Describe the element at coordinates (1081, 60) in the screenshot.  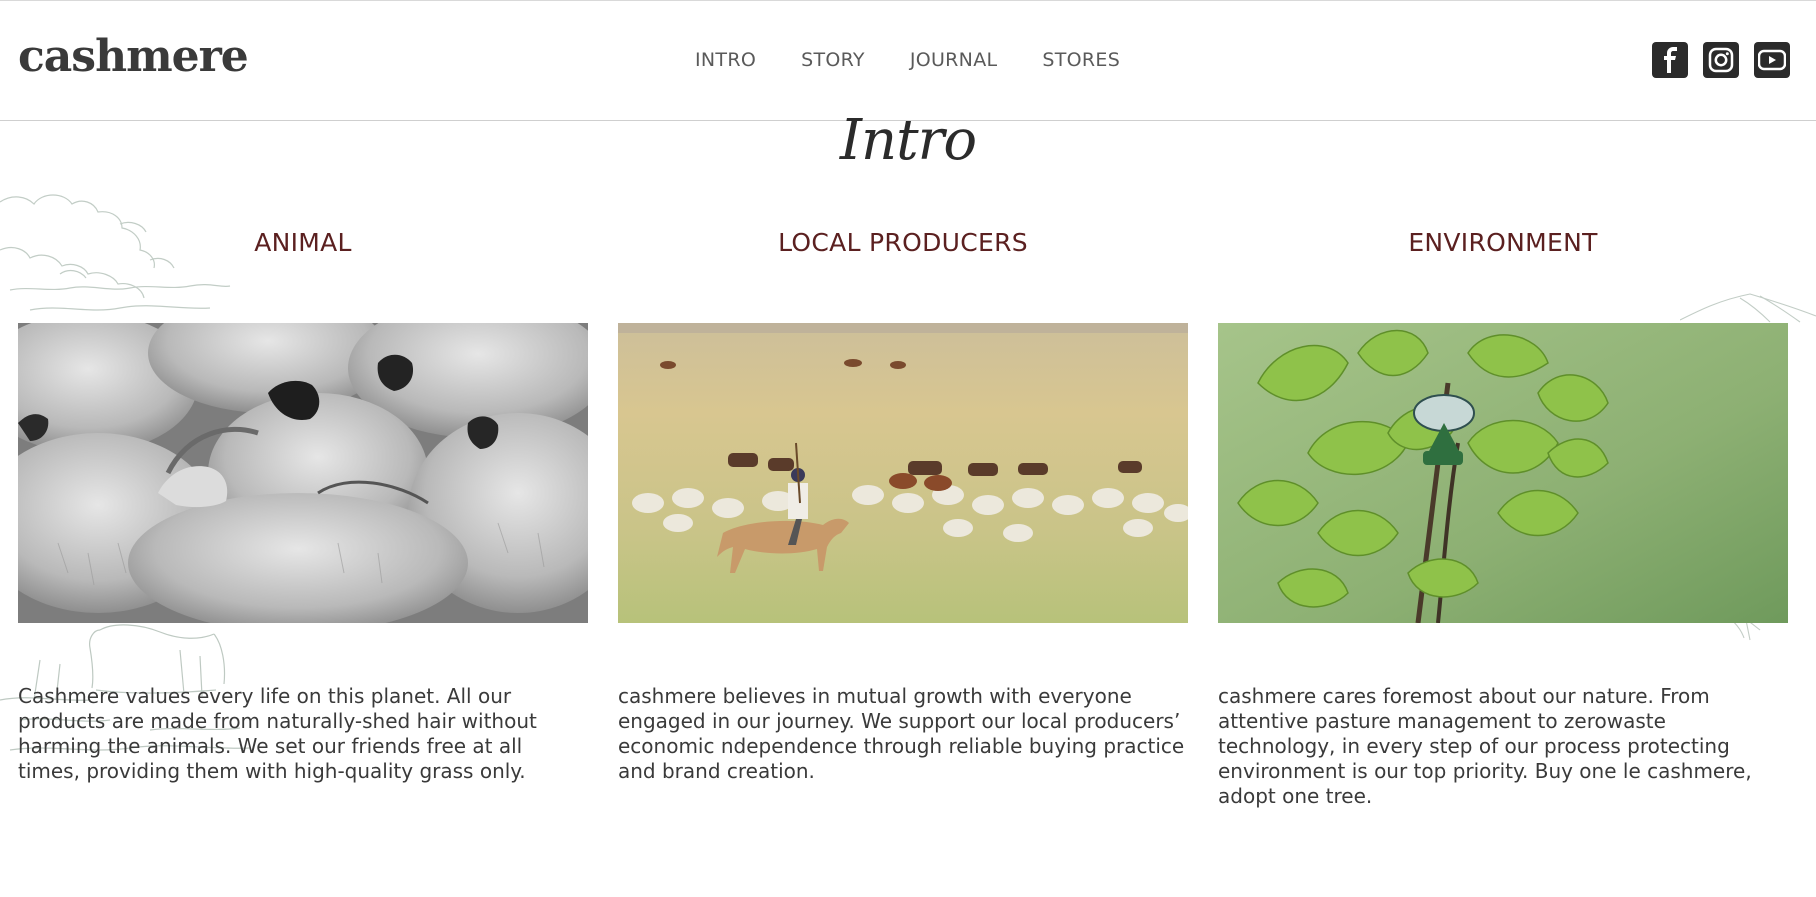
I see `nav-stores: STORES` at that location.